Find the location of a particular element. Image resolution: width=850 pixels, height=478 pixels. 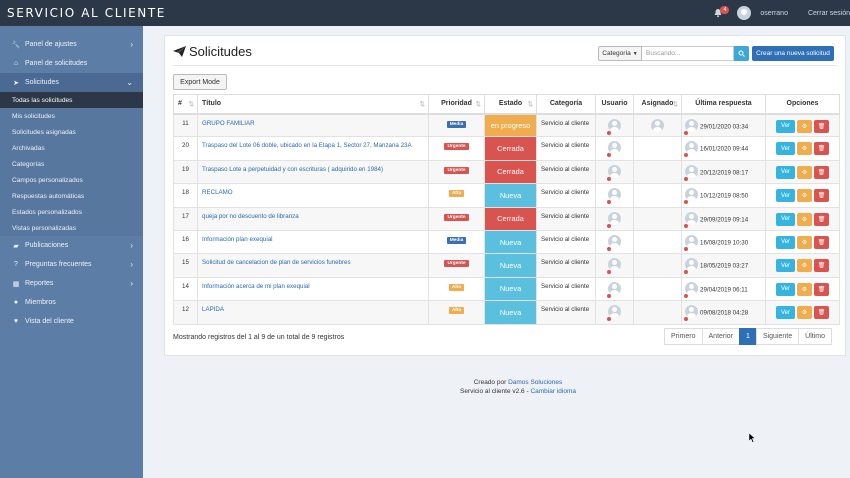

sidebar-item-panel-de-ajustes: 🔧 Panel de ajustes › is located at coordinates (71, 44).